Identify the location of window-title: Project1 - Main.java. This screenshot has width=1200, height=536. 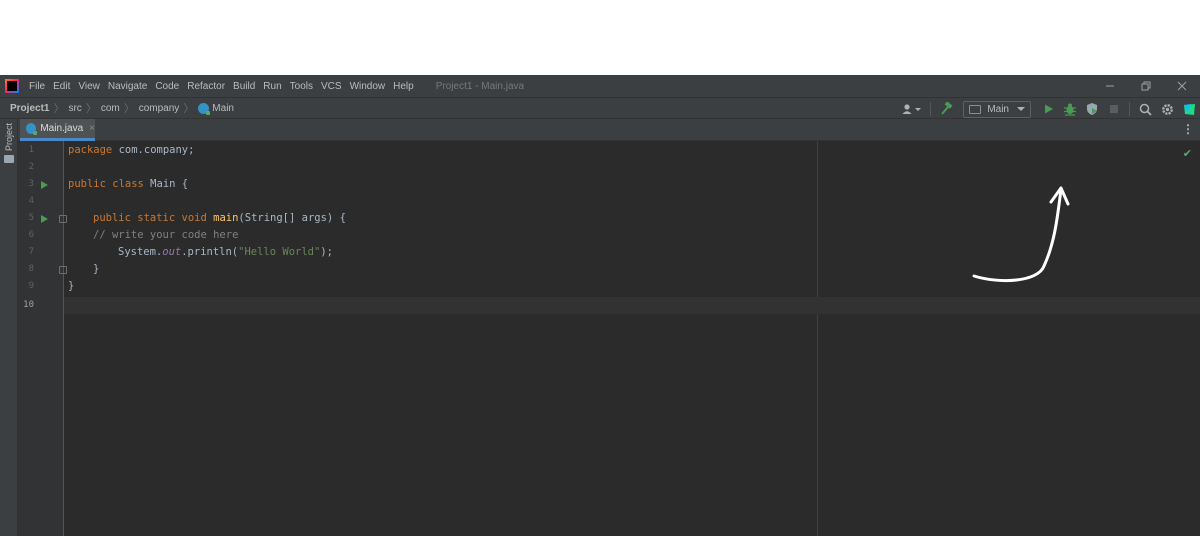
(480, 86).